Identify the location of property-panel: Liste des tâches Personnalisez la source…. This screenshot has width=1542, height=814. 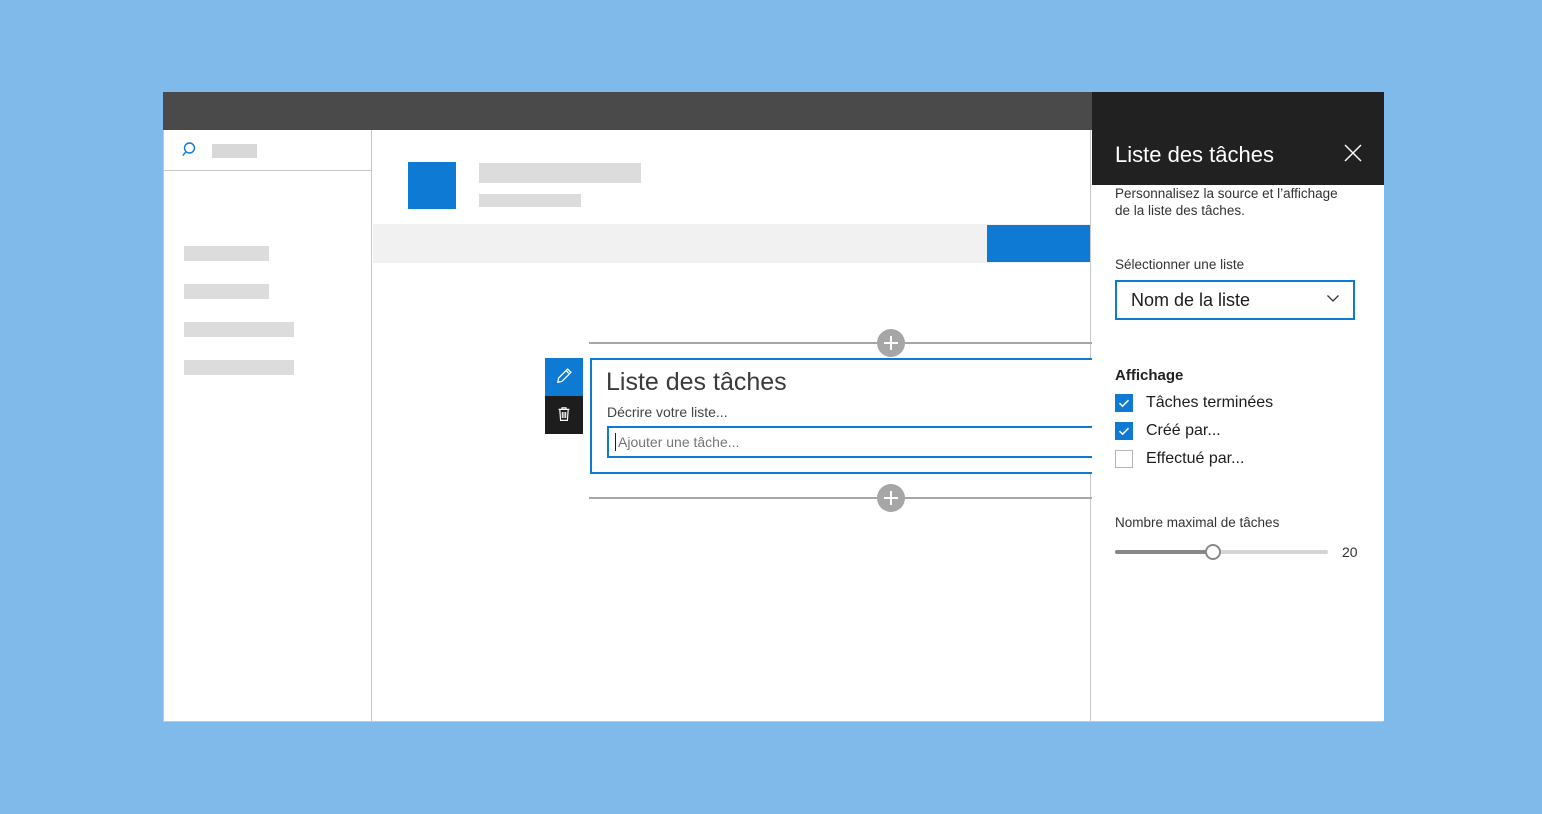
(1238, 406).